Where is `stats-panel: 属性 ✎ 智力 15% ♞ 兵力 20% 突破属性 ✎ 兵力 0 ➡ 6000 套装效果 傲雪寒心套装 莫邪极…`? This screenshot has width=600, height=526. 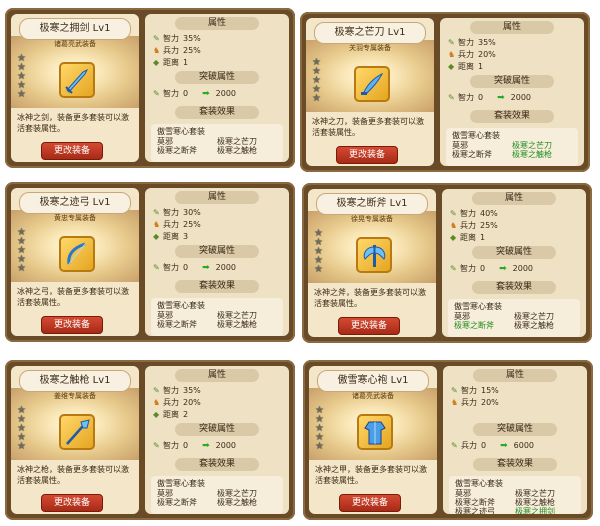
stats-panel: 属性 ✎ 智力 15% ♞ 兵力 20% 突破属性 ✎ 兵力 0 ➡ 6000 套装效果 傲雪寒心套装 莫邪极… is located at coordinates (515, 440).